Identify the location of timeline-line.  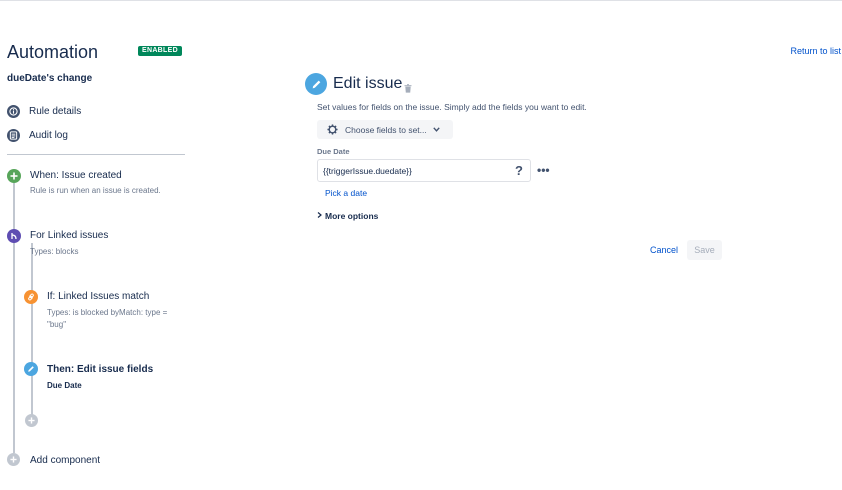
(14, 318).